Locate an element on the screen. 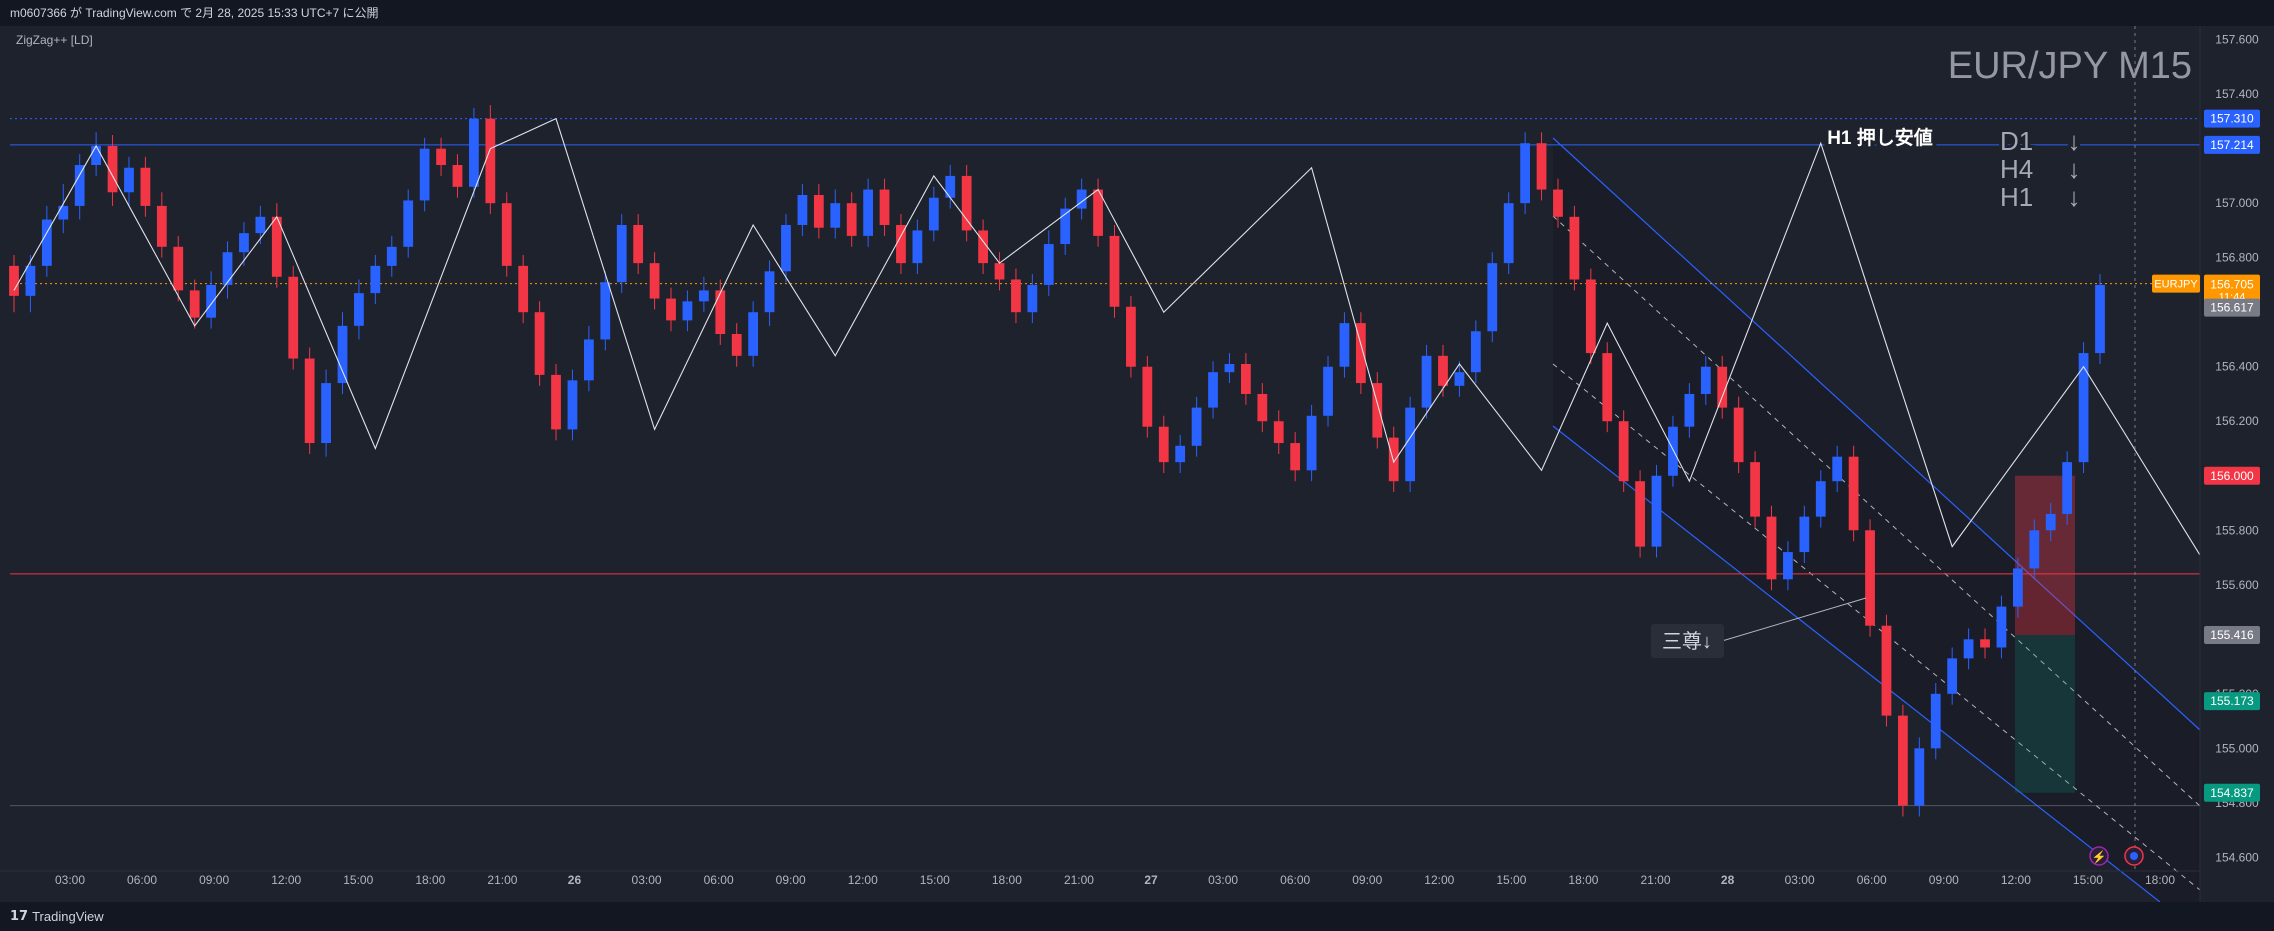 The height and width of the screenshot is (931, 2274). price-tick-7: 156.200 is located at coordinates (2237, 421).